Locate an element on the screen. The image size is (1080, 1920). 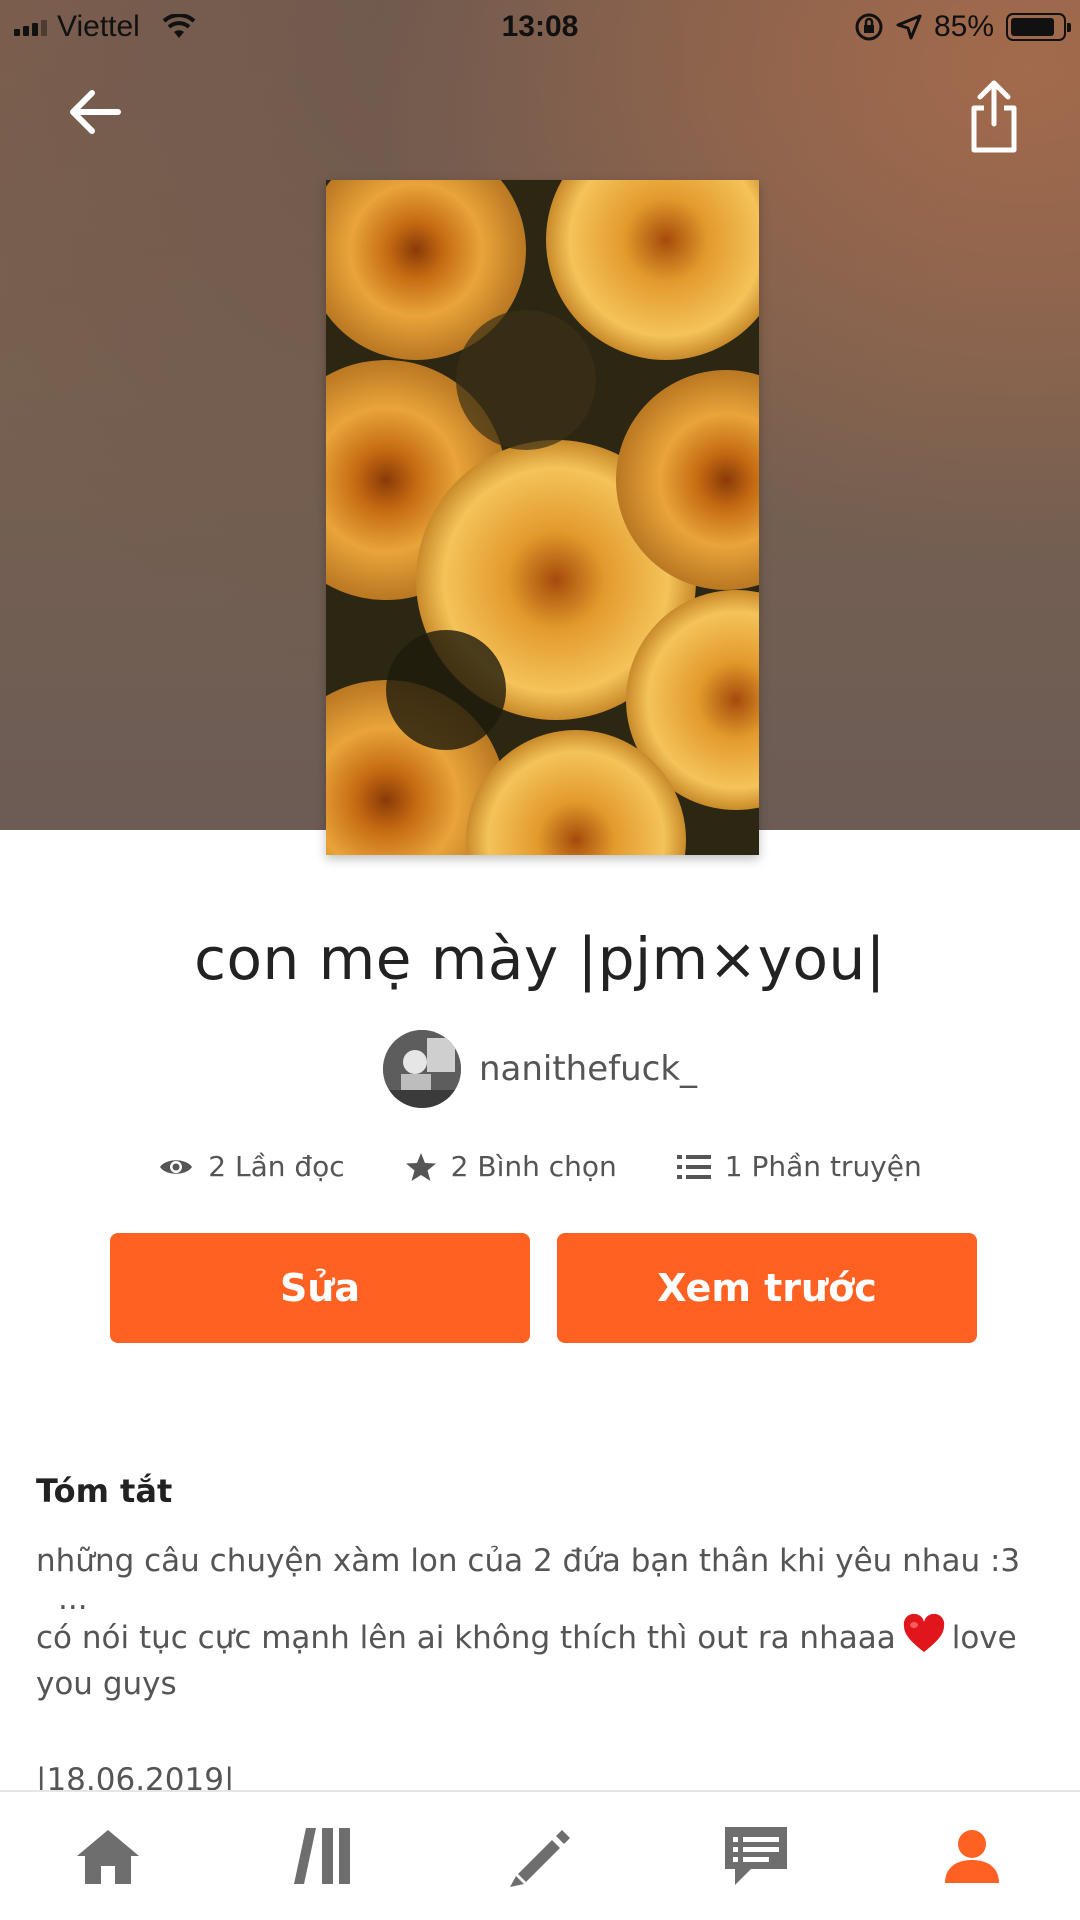
library-icon is located at coordinates (322, 1856).